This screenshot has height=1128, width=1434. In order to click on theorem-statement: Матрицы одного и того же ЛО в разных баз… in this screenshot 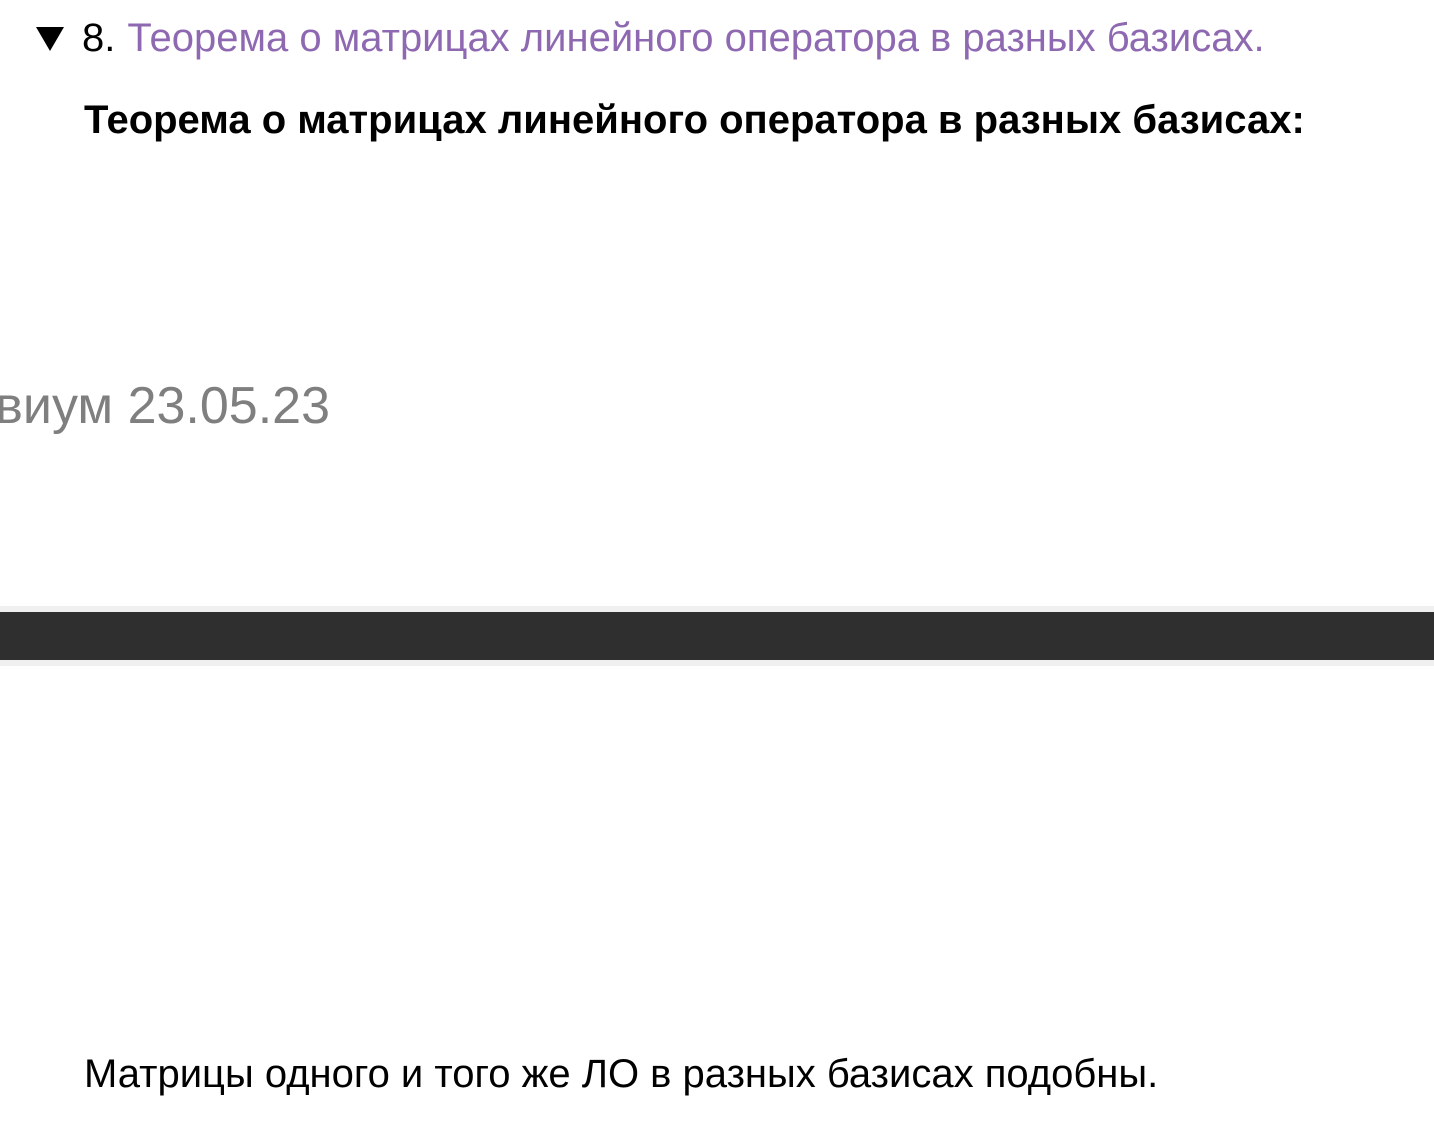, I will do `click(621, 1074)`.